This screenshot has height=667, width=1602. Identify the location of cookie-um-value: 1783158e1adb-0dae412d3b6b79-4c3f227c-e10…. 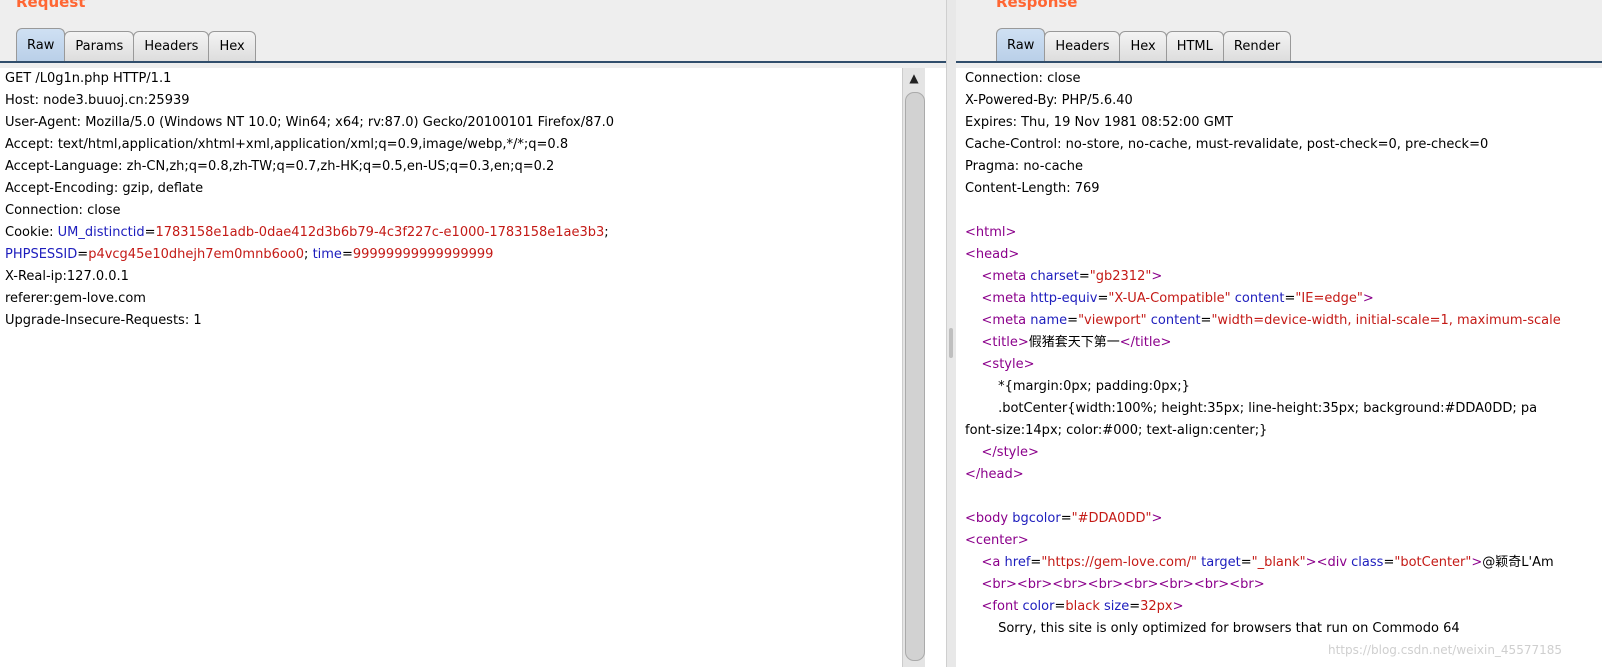
(380, 232).